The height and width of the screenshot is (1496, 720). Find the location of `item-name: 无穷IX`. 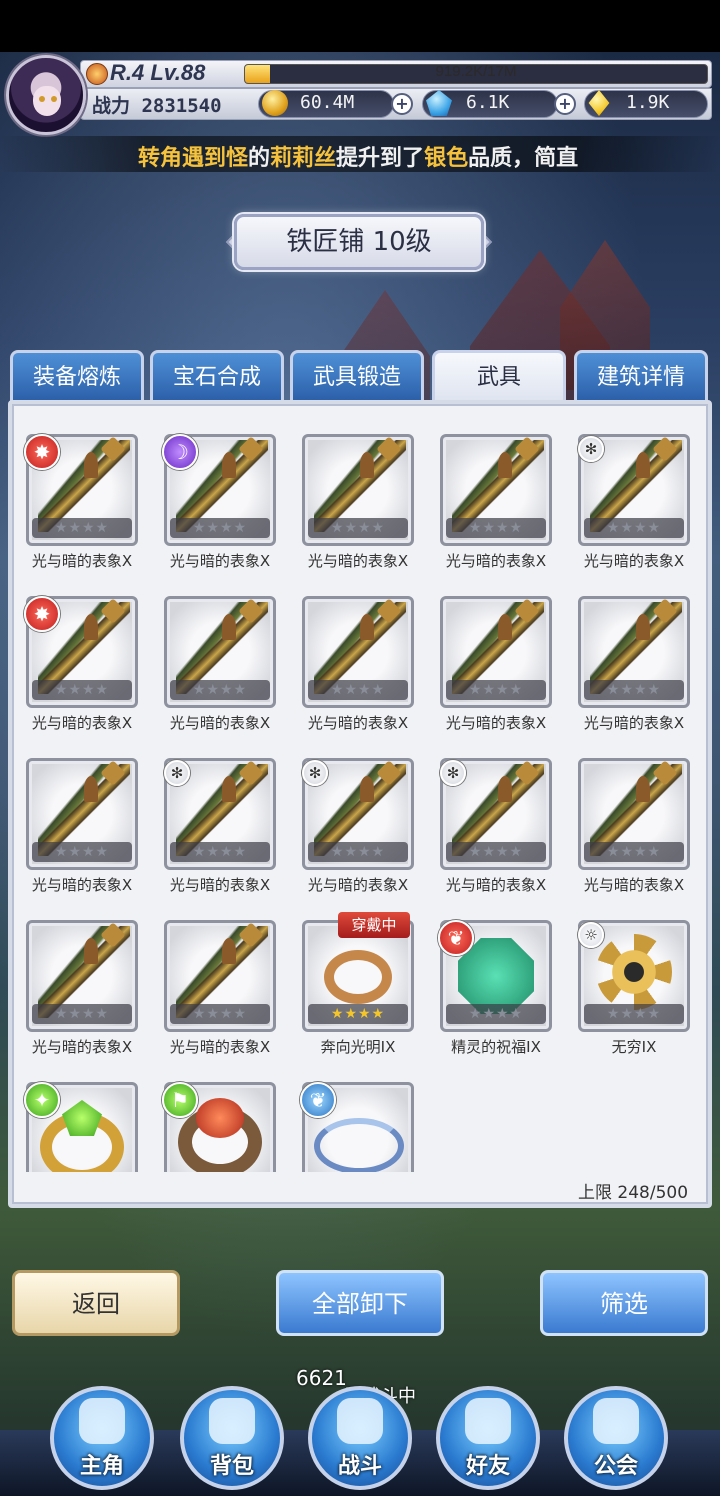

item-name: 无穷IX is located at coordinates (634, 1047).